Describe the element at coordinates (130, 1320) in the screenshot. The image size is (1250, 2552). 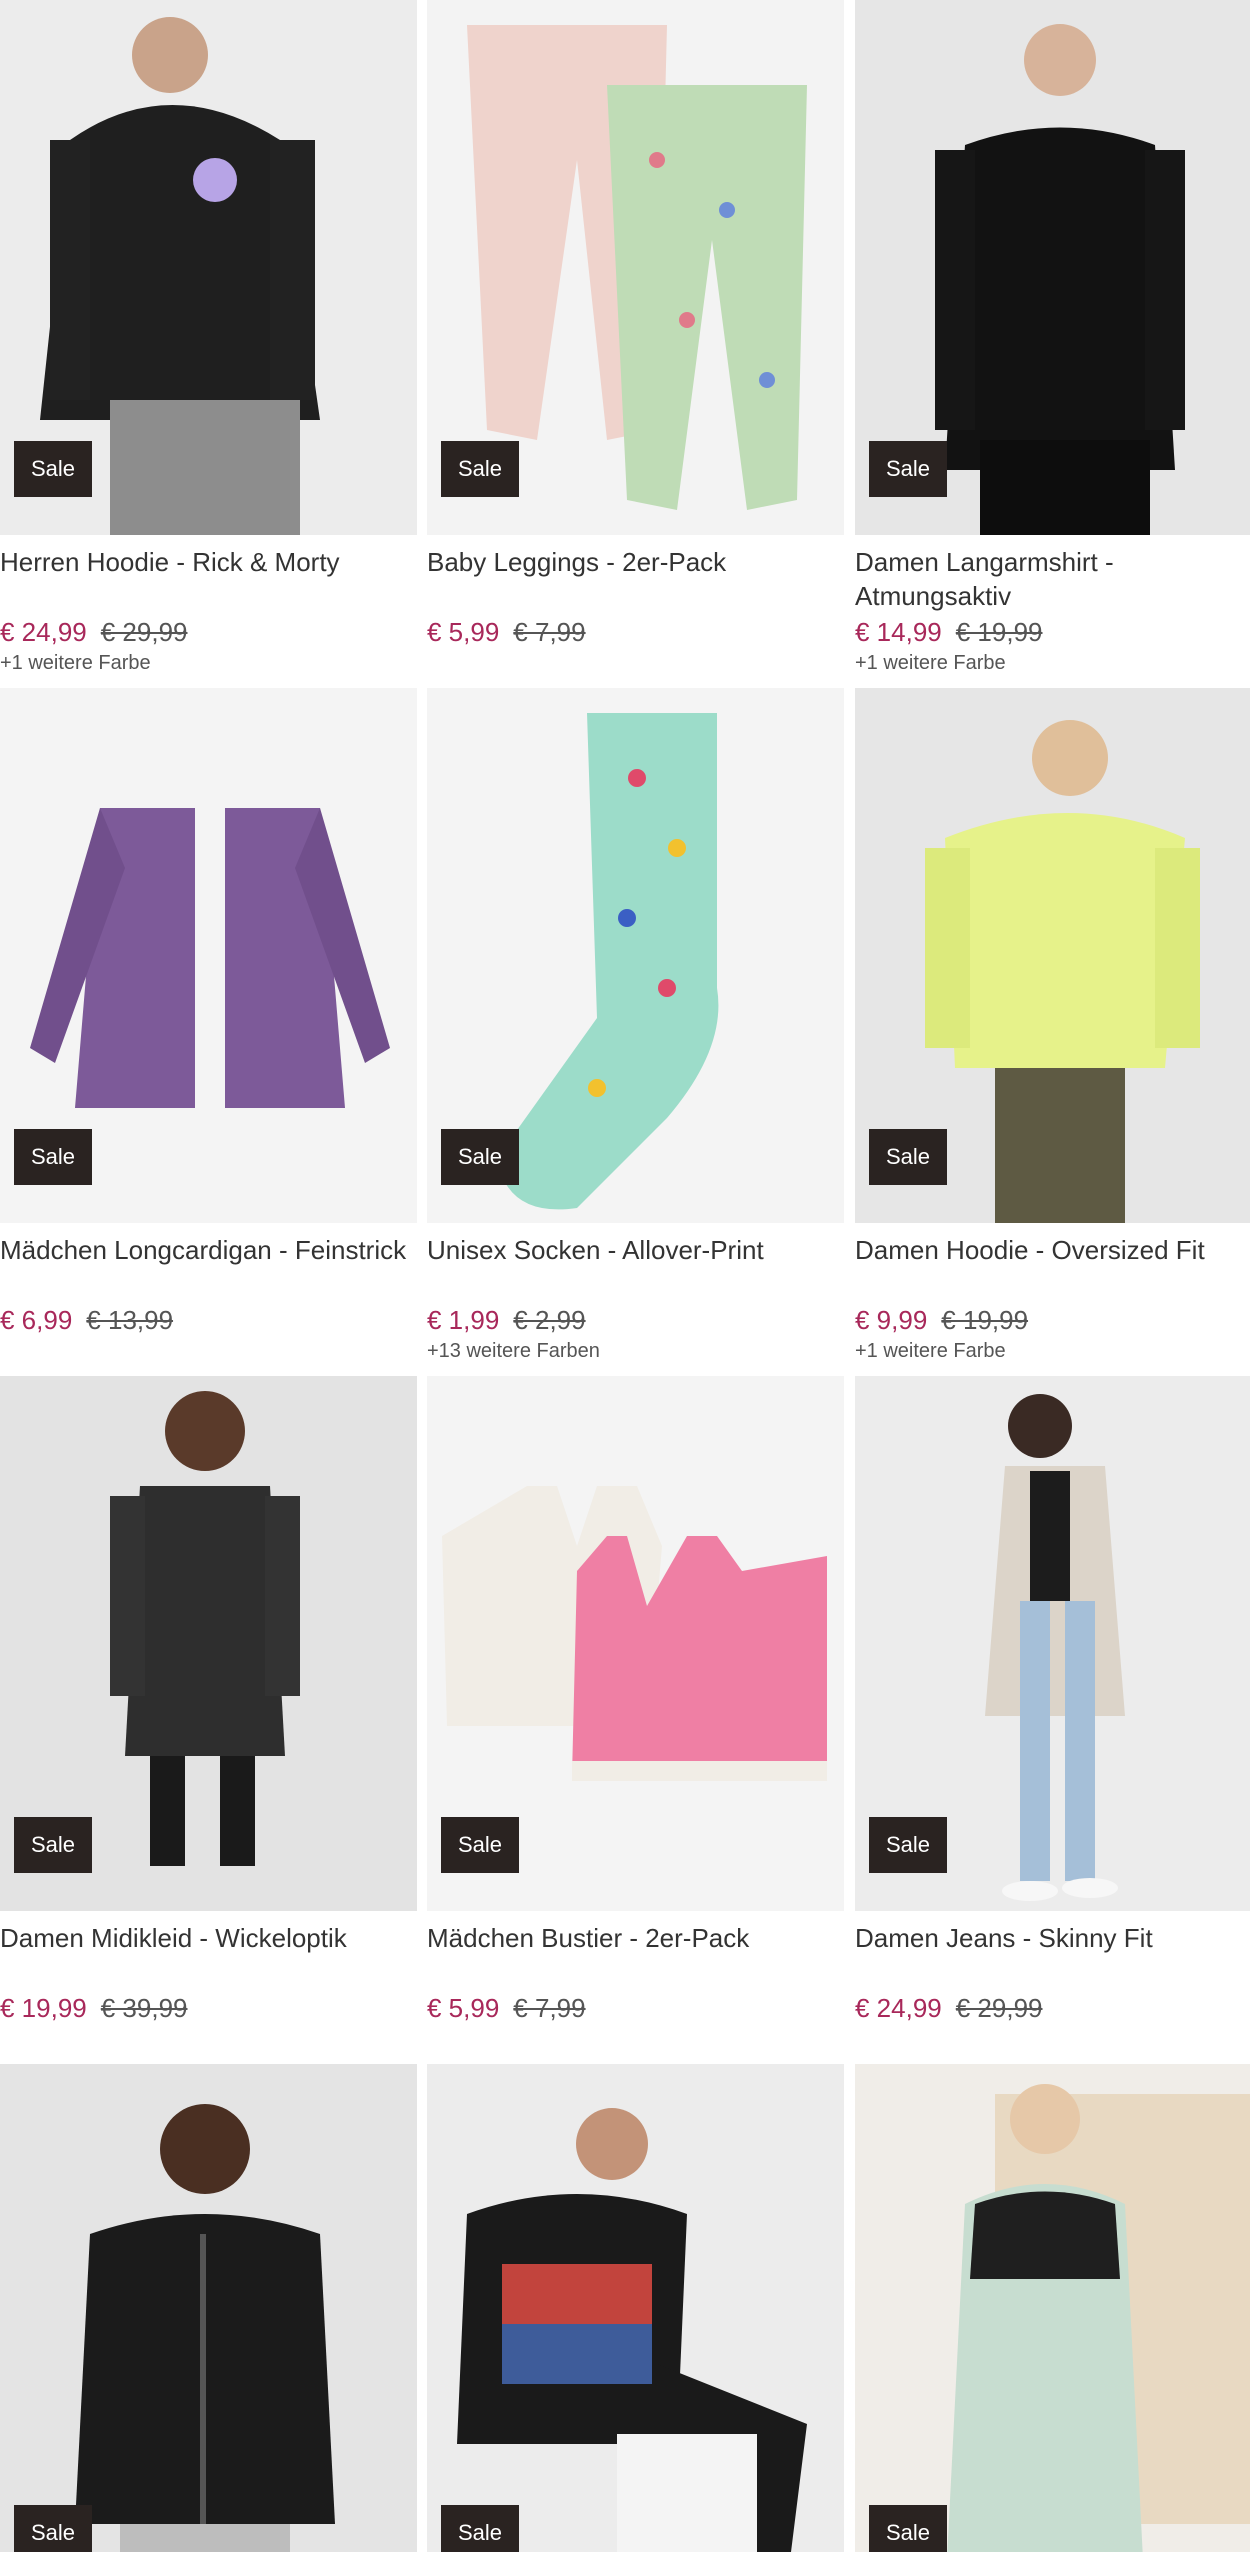
I see `old-price: € 13,99` at that location.